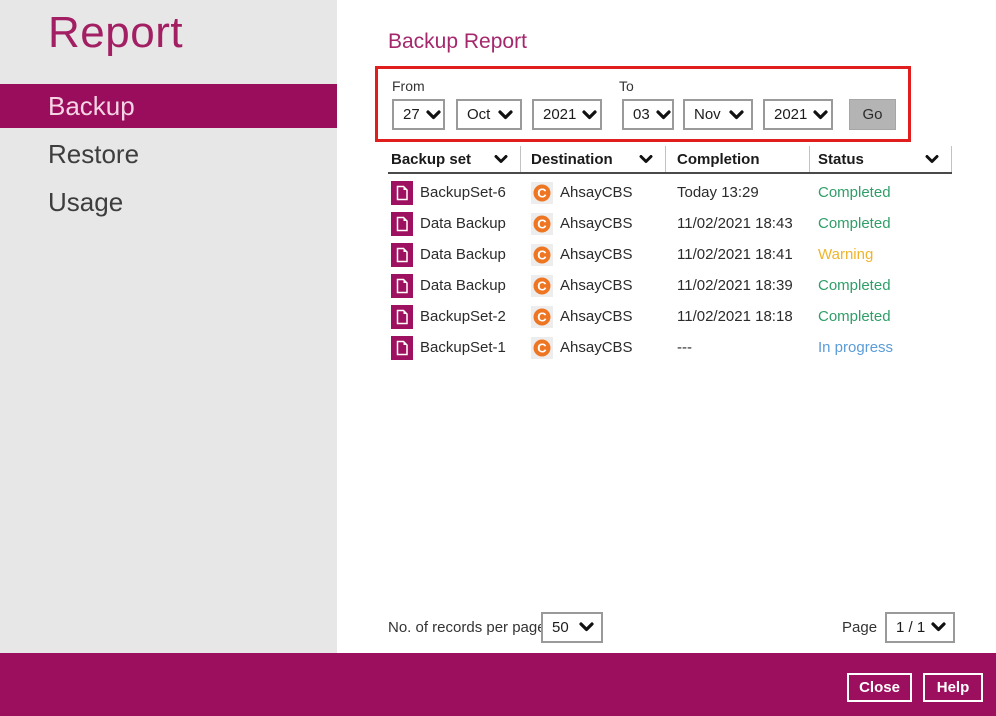 The height and width of the screenshot is (716, 996). Describe the element at coordinates (856, 347) in the screenshot. I see `status-badge: In progress` at that location.